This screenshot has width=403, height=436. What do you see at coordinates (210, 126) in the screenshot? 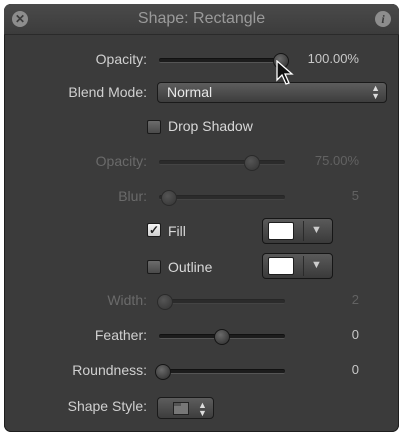
I see `drop-shadow-label: Drop Shadow` at bounding box center [210, 126].